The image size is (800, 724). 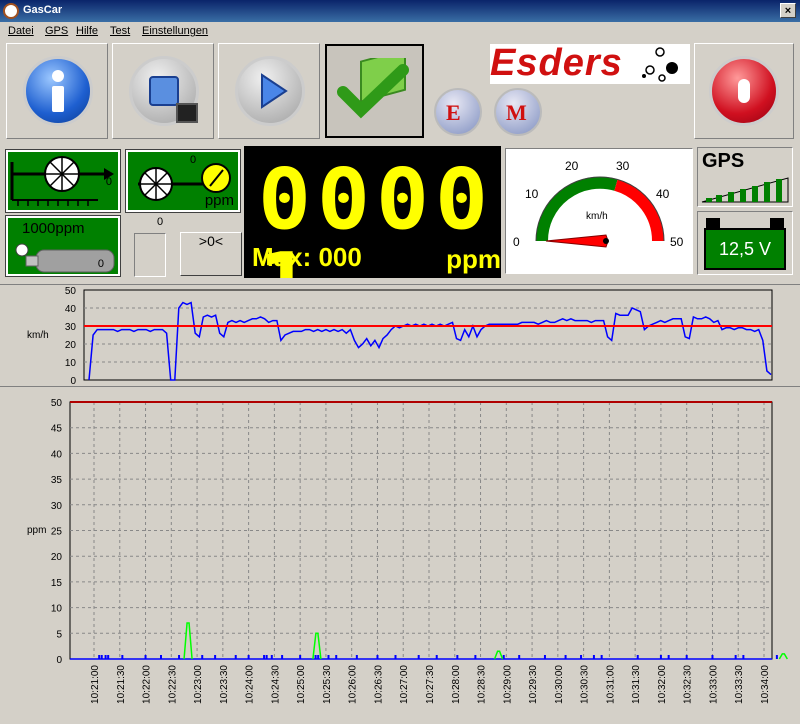 What do you see at coordinates (43, 10) in the screenshot?
I see `window-title: GasCar` at bounding box center [43, 10].